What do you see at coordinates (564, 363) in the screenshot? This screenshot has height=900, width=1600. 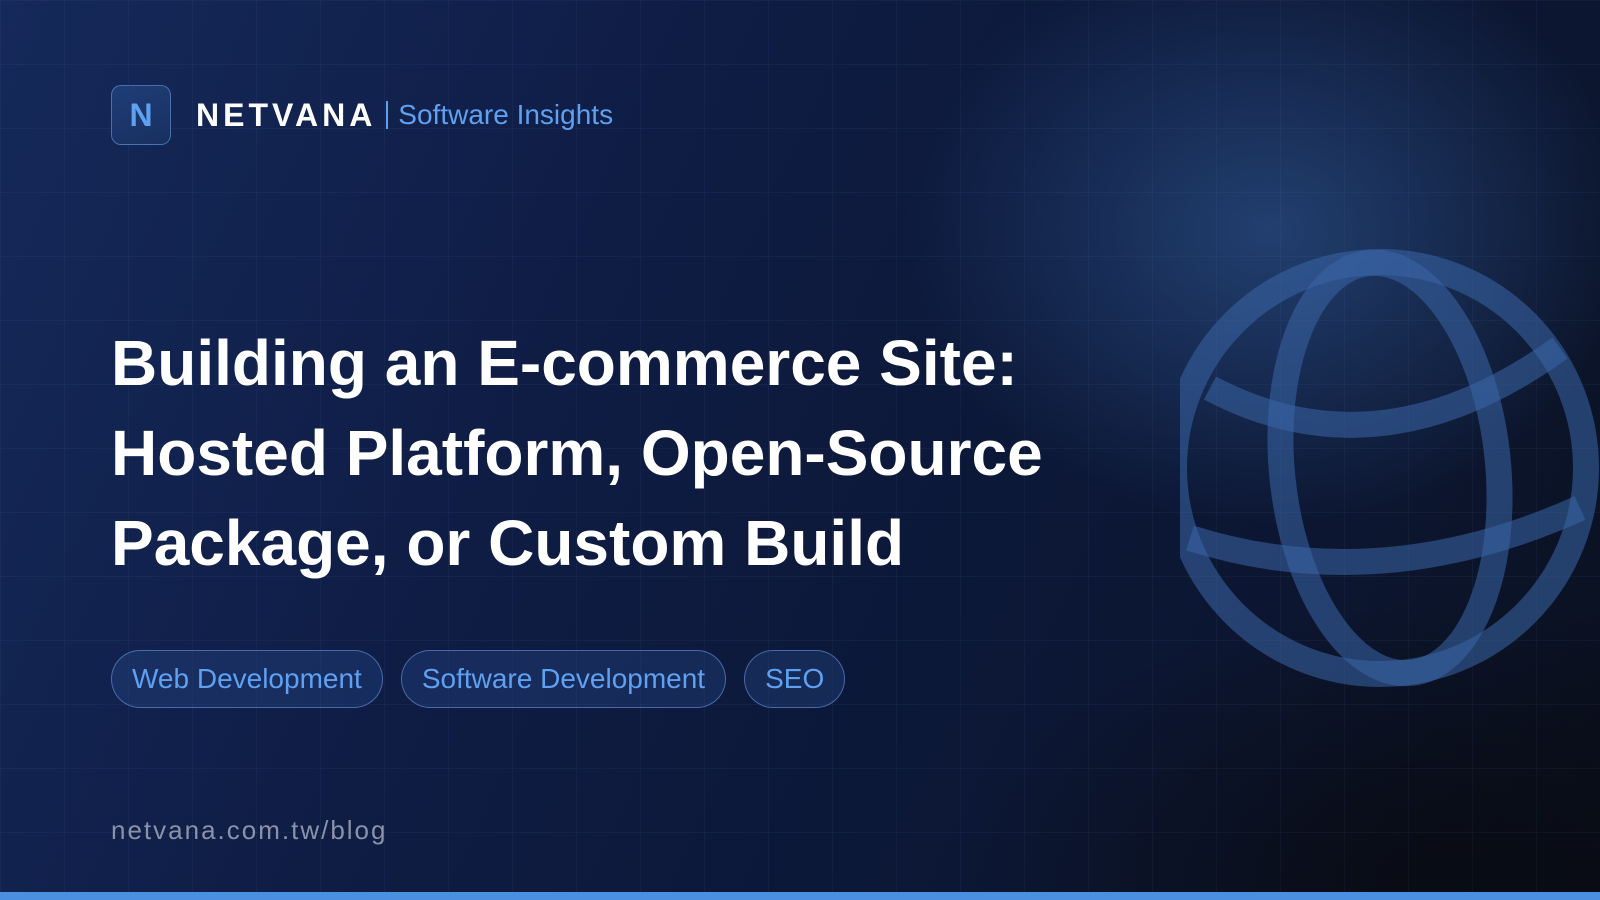 I see `post-title-line-1: Building an E-commerce Site:` at bounding box center [564, 363].